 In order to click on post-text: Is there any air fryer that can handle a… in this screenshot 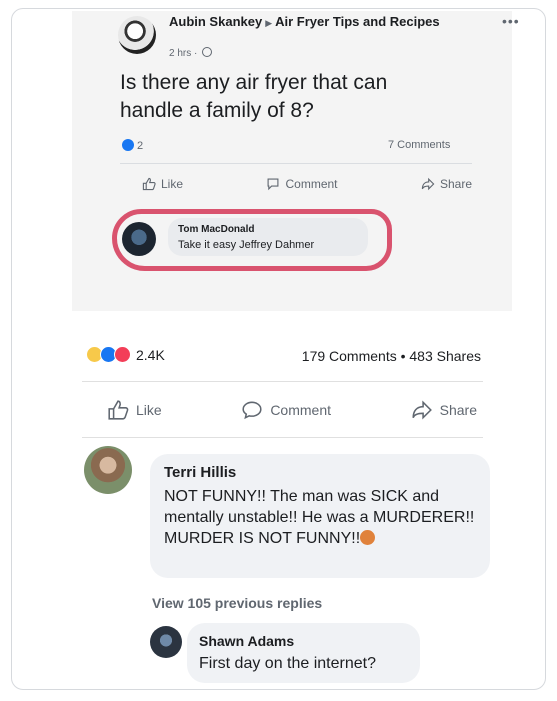, I will do `click(254, 96)`.